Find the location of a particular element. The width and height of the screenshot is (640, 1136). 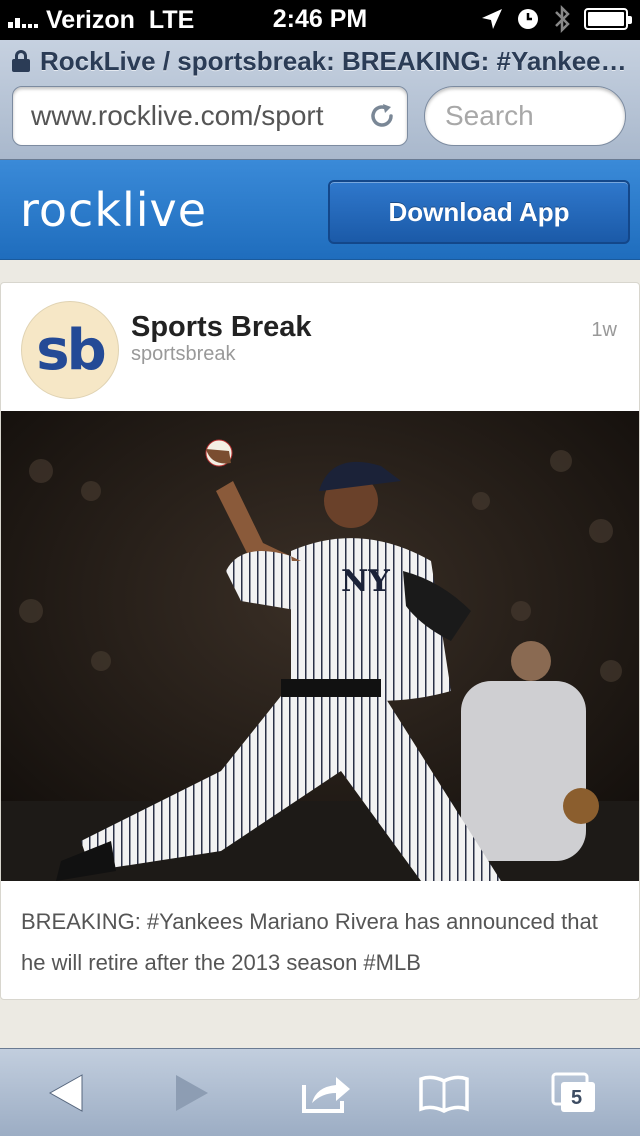

search-field is located at coordinates (525, 116).